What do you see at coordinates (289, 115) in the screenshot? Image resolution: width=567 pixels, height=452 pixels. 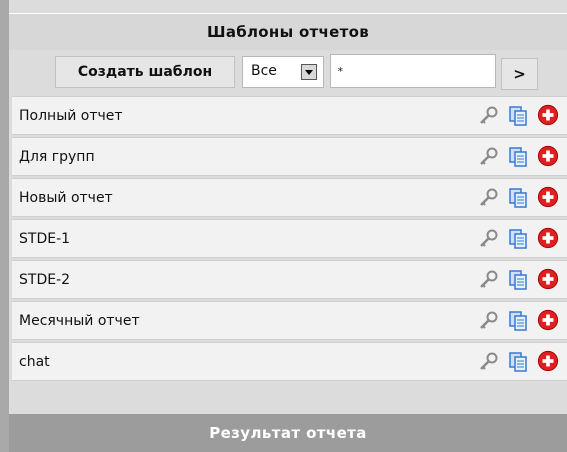 I see `list-item: Полный отчет` at bounding box center [289, 115].